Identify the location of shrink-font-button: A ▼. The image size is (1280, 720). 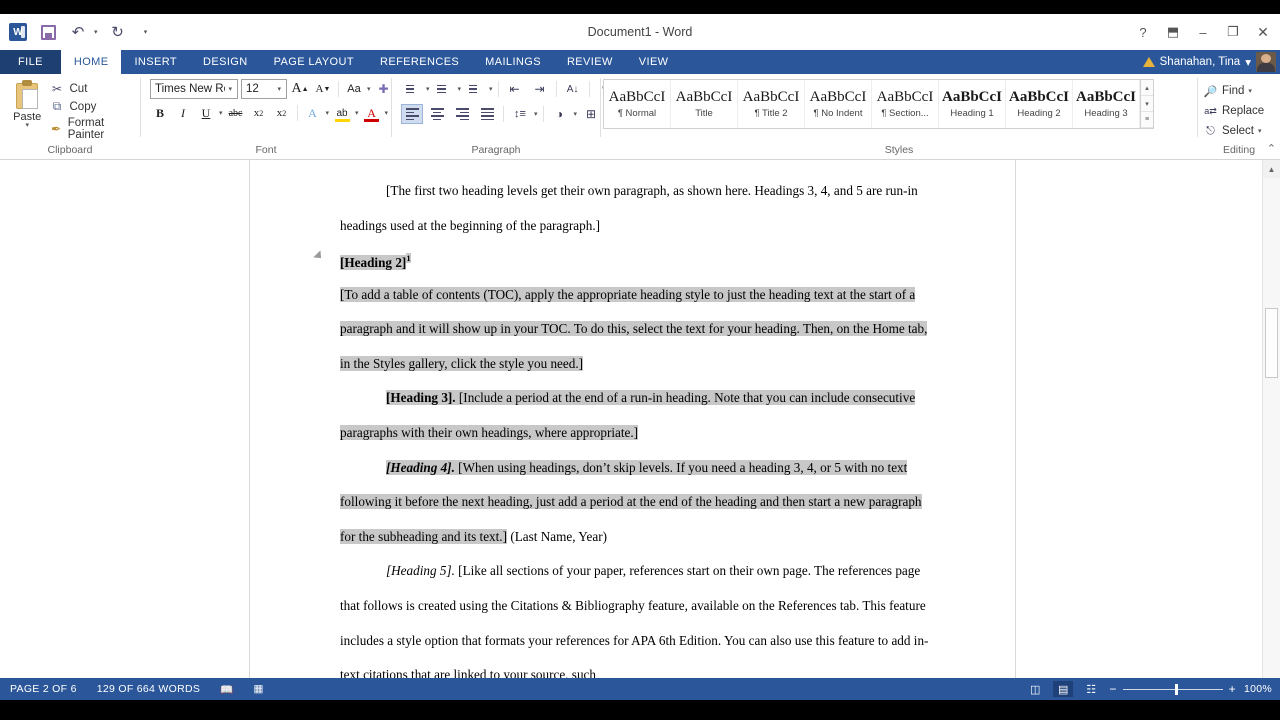
(323, 89).